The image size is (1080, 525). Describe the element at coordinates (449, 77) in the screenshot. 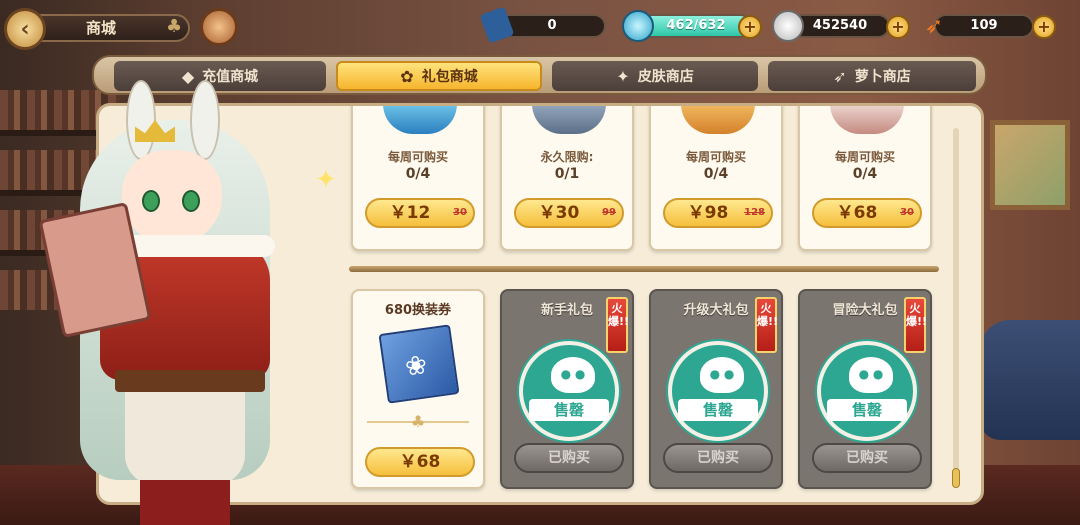

I see `tab-label: 礼包商城` at that location.